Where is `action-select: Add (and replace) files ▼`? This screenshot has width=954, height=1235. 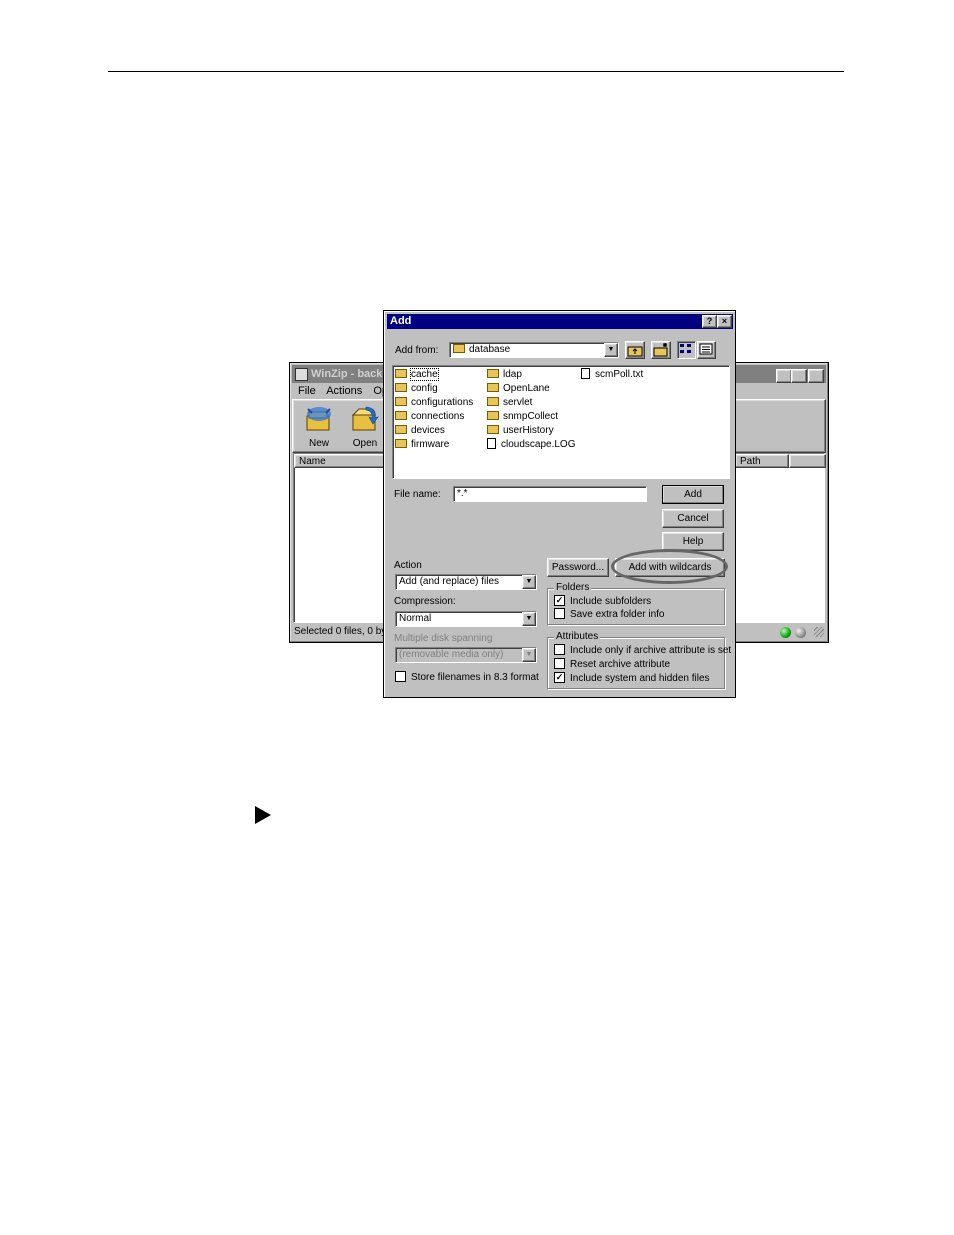 action-select: Add (and replace) files ▼ is located at coordinates (466, 582).